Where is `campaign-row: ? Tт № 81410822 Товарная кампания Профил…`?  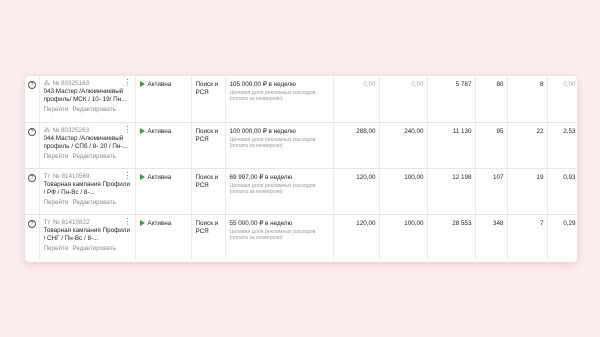 campaign-row: ? Tт № 81410822 Товарная кампания Профил… is located at coordinates (301, 237).